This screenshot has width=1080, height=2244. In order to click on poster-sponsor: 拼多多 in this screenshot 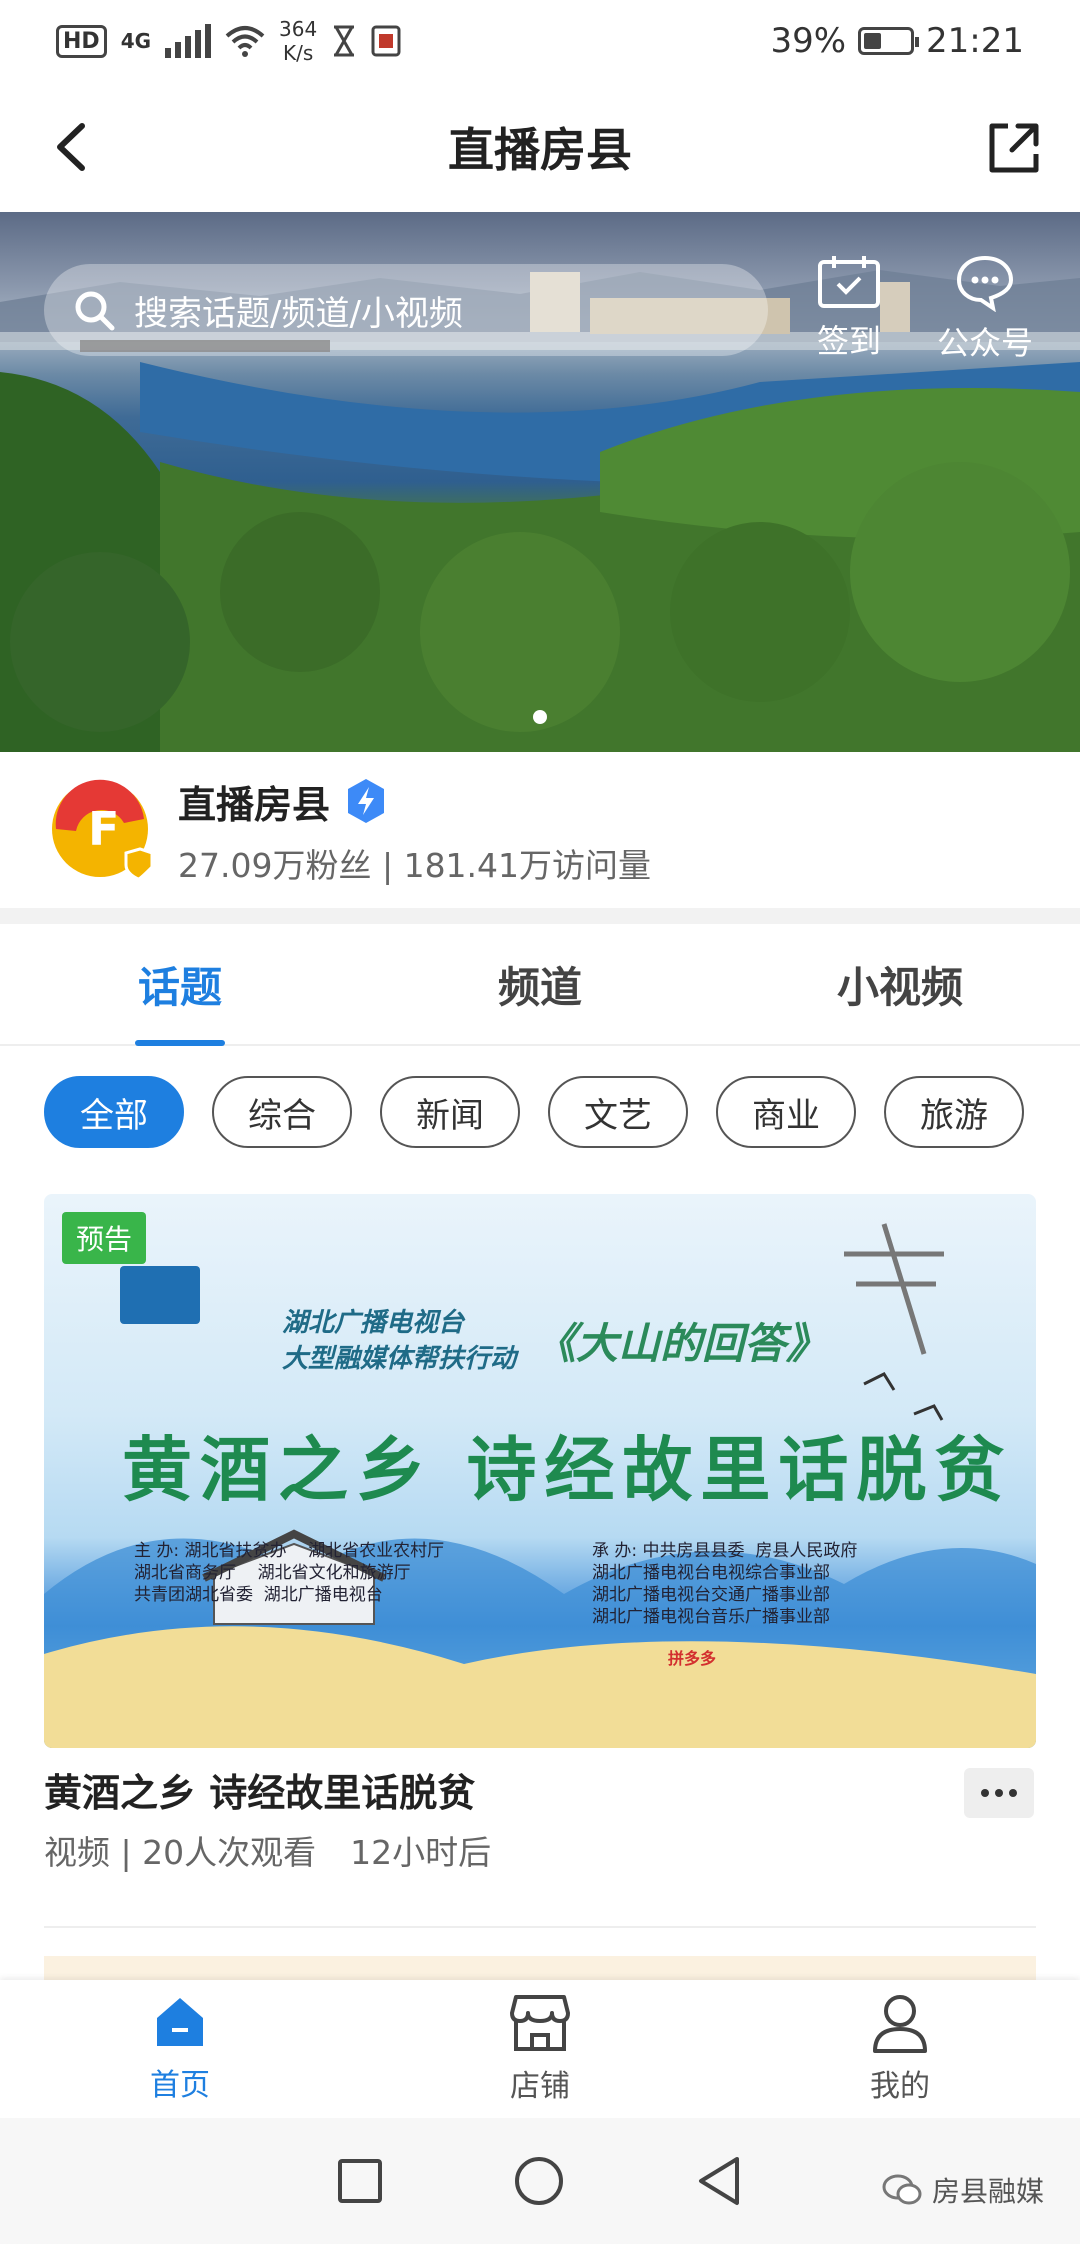, I will do `click(692, 1658)`.